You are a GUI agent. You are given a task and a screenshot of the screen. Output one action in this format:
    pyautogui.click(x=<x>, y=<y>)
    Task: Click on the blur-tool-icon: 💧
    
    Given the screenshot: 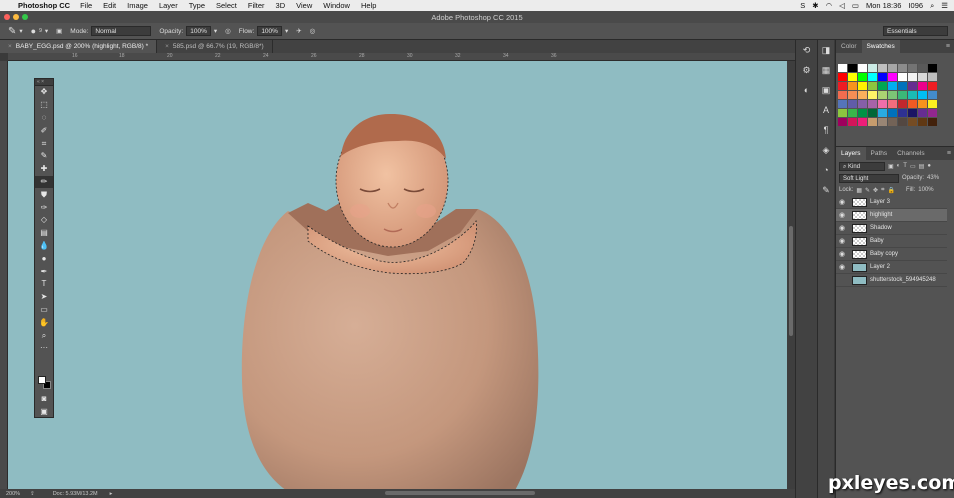 What is the action you would take?
    pyautogui.click(x=44, y=246)
    